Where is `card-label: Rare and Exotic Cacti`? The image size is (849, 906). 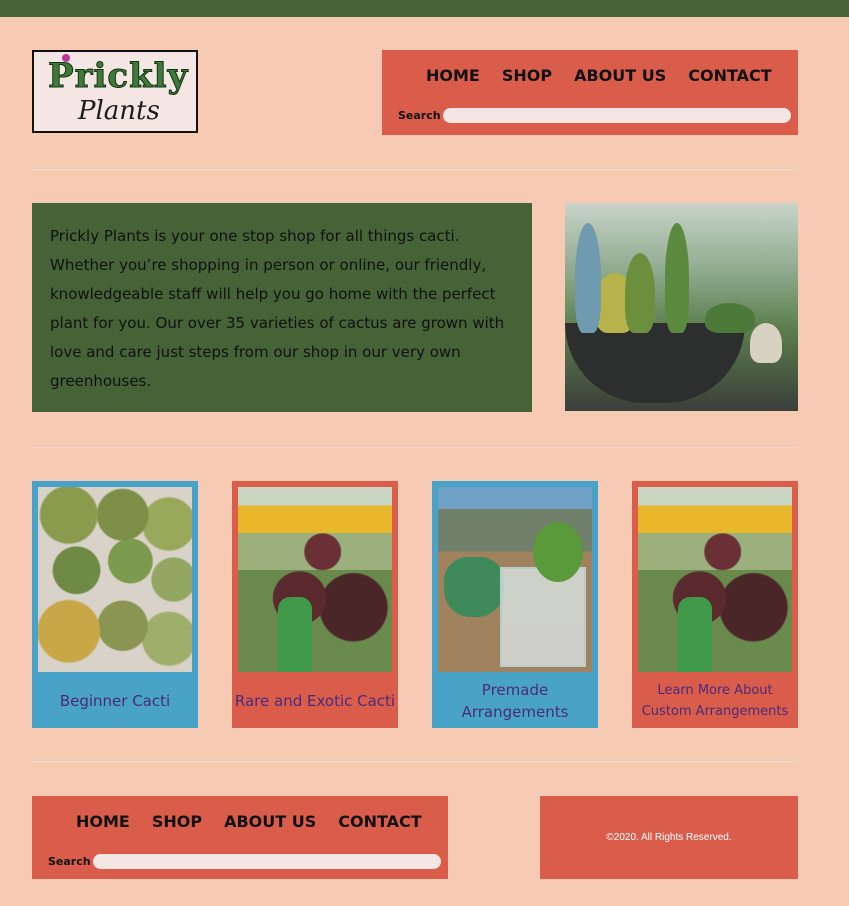
card-label: Rare and Exotic Cacti is located at coordinates (315, 701).